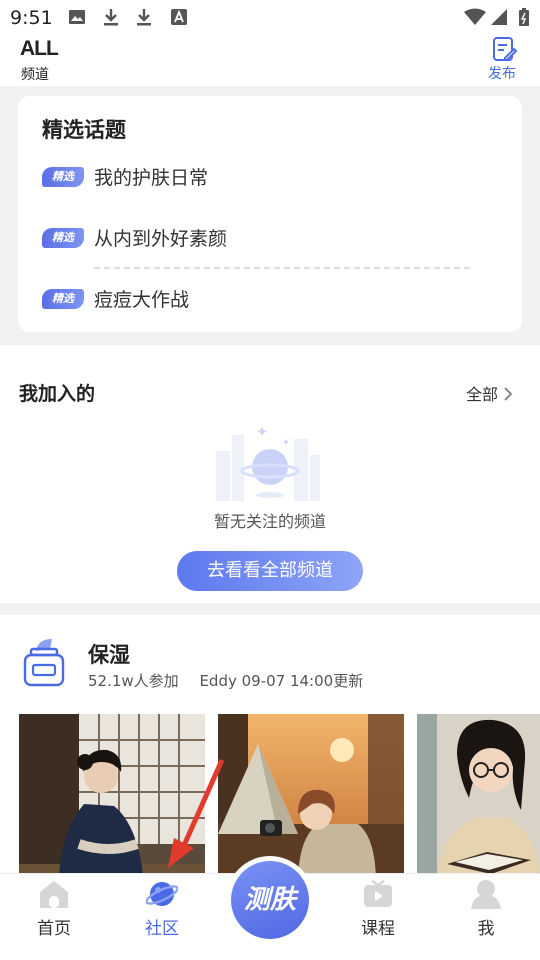  I want to click on planet-icon, so click(162, 894).